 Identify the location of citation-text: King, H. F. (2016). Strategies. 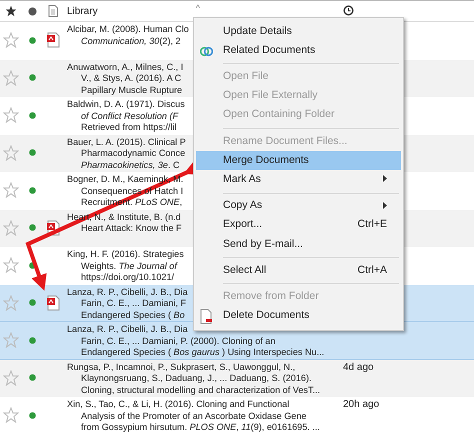
(125, 254).